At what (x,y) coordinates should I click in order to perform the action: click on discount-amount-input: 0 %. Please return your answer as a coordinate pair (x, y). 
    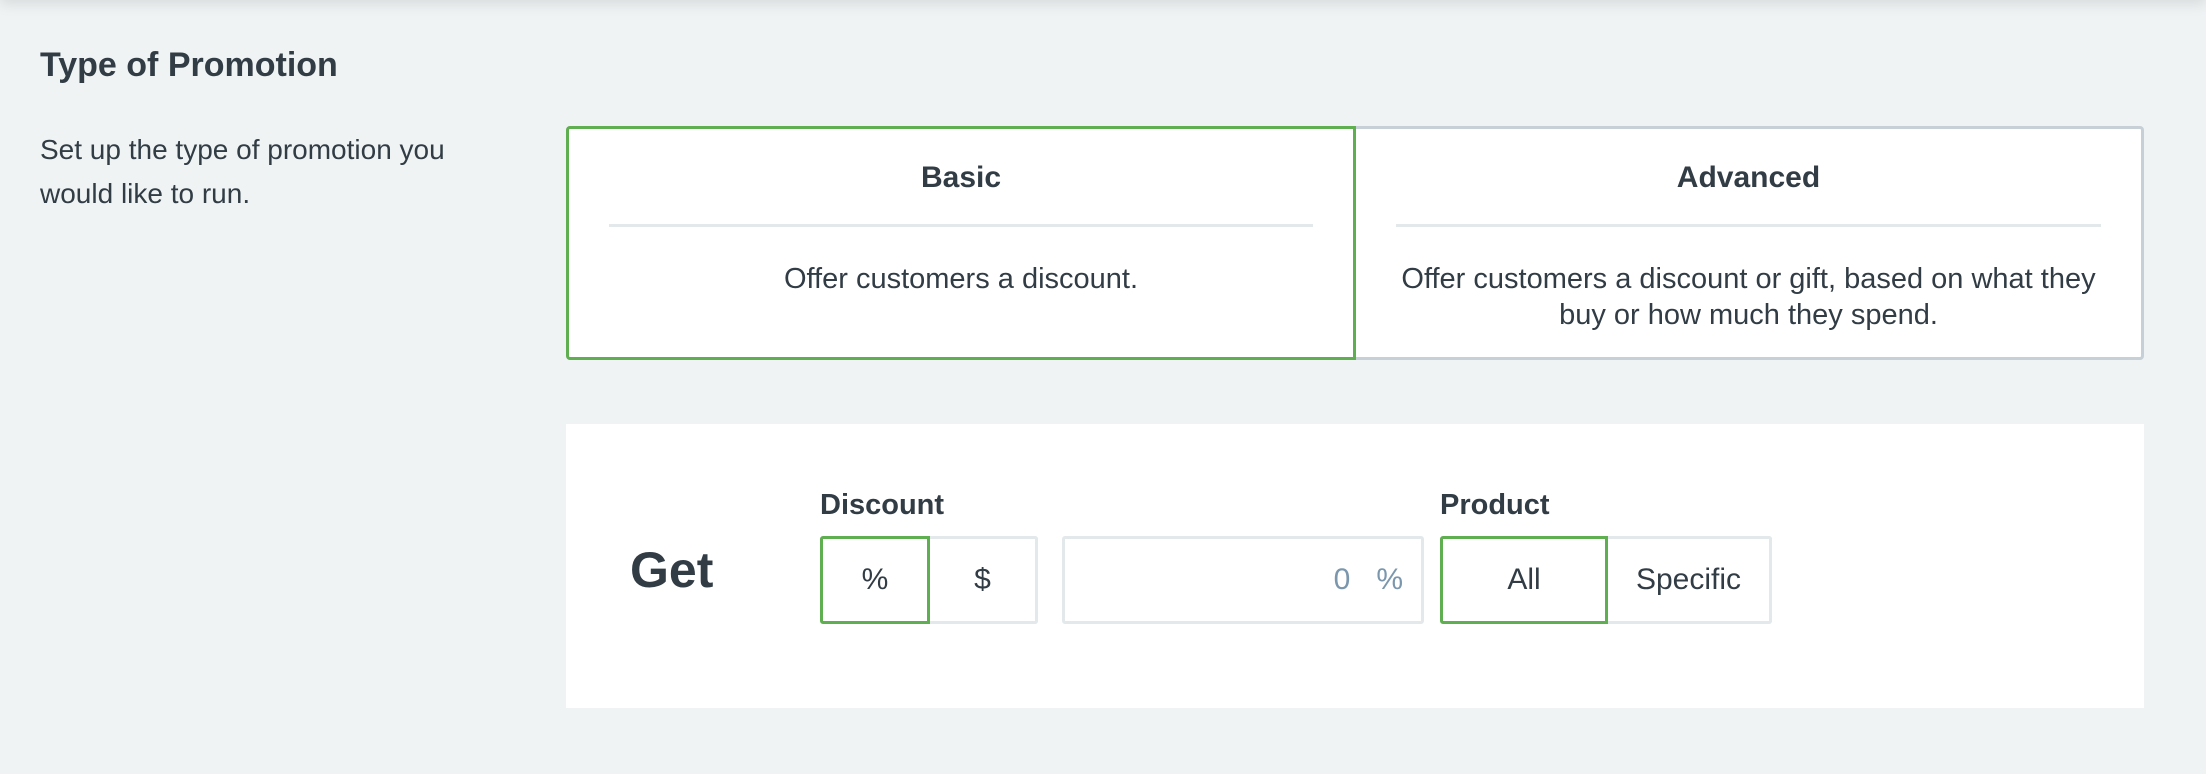
    Looking at the image, I should click on (1243, 580).